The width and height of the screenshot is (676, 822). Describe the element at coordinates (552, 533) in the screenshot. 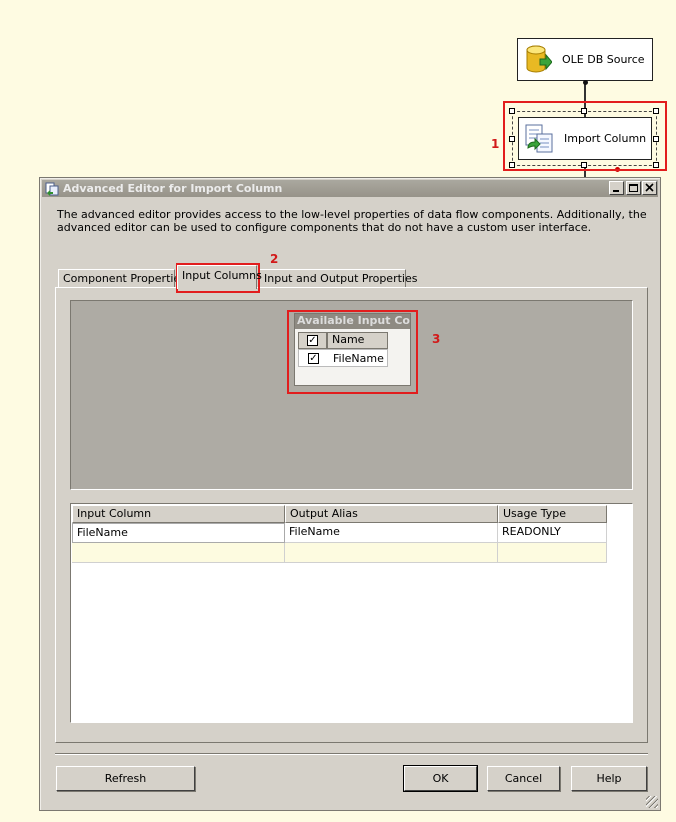

I see `usage-type-cell: READONLY` at that location.